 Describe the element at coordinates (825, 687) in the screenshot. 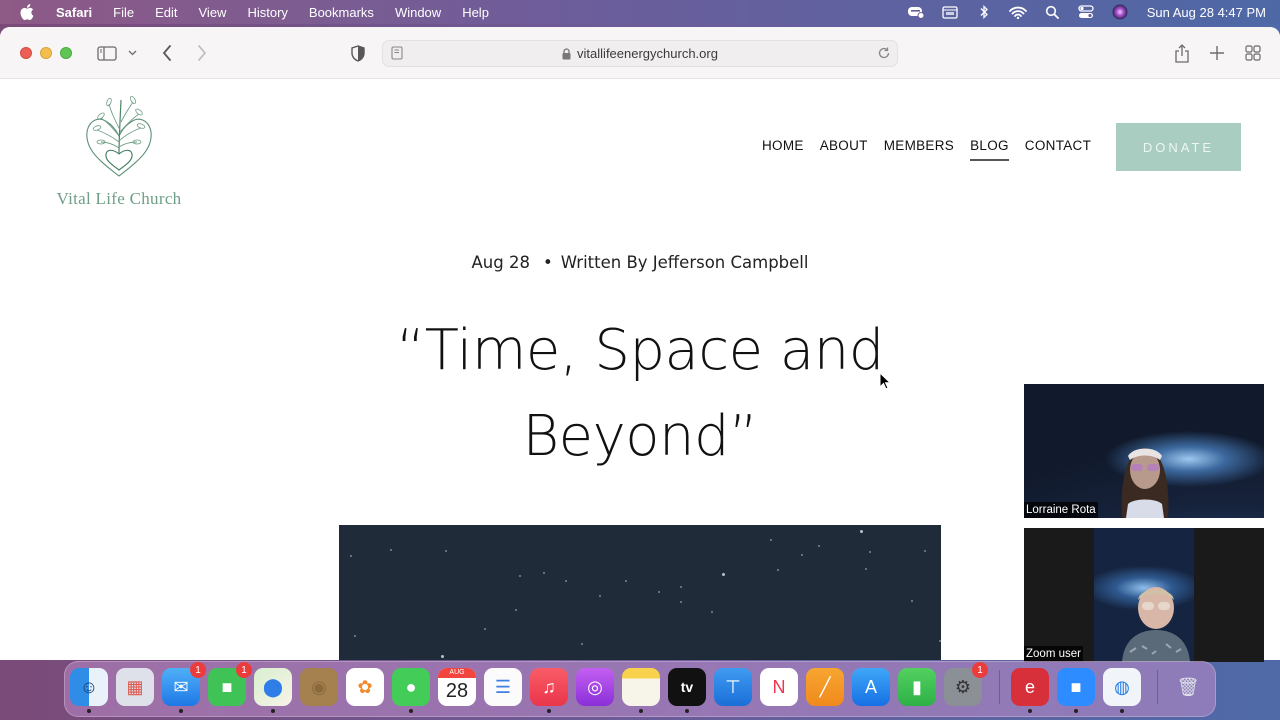

I see `dock-pages-icon: ╱` at that location.